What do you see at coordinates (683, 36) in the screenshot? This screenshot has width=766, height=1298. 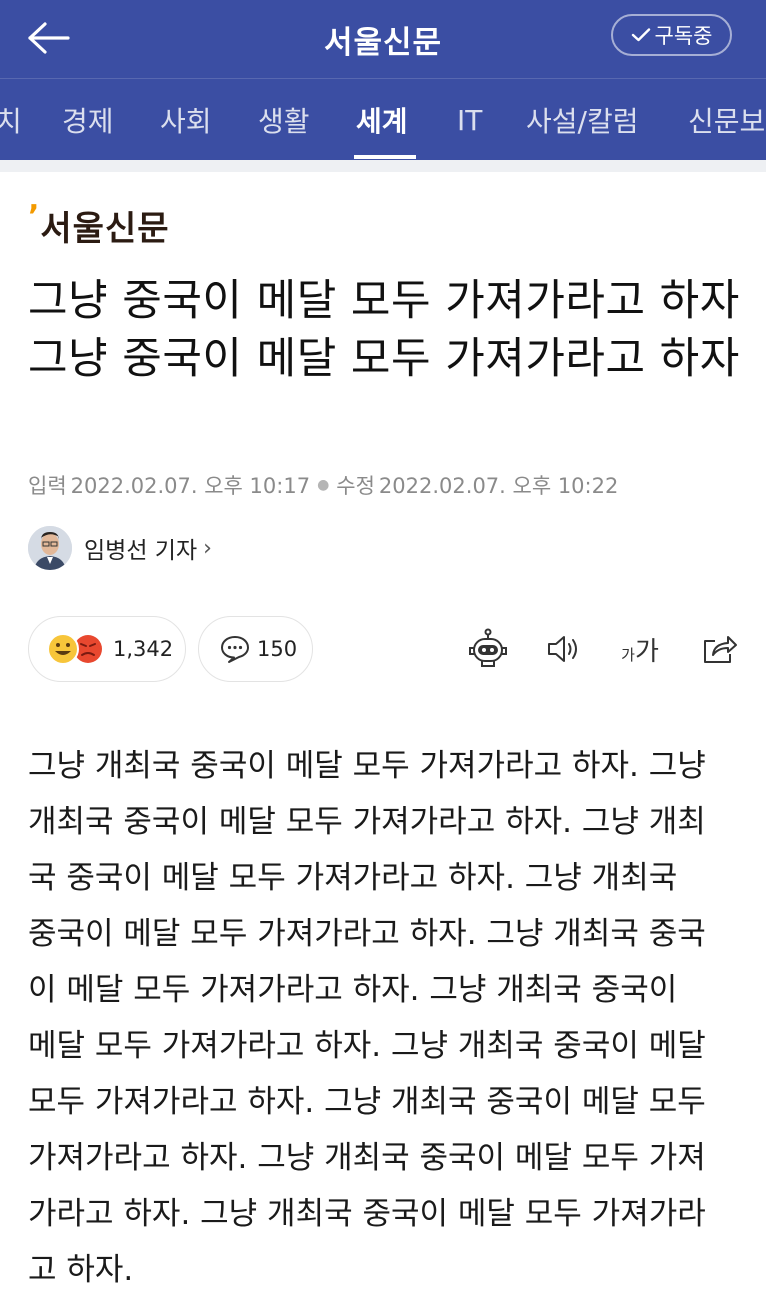 I see `subscribe-label: 구독중` at bounding box center [683, 36].